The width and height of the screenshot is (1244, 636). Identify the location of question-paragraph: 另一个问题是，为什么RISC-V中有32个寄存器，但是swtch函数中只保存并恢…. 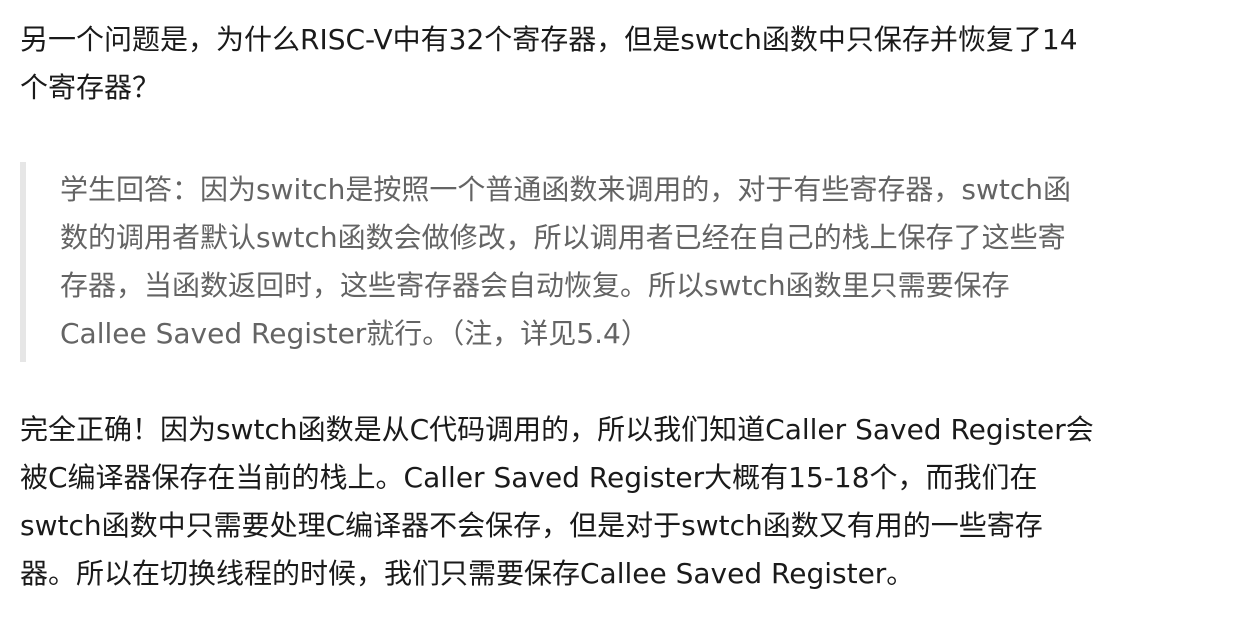
(620, 64).